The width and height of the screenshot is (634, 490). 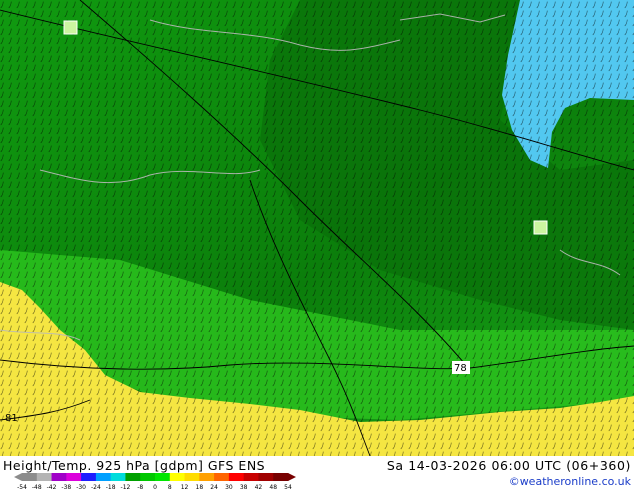 What do you see at coordinates (134, 465) in the screenshot?
I see `map-title: Height/Temp. 925 hPa [gdpm] GFS ENS` at bounding box center [134, 465].